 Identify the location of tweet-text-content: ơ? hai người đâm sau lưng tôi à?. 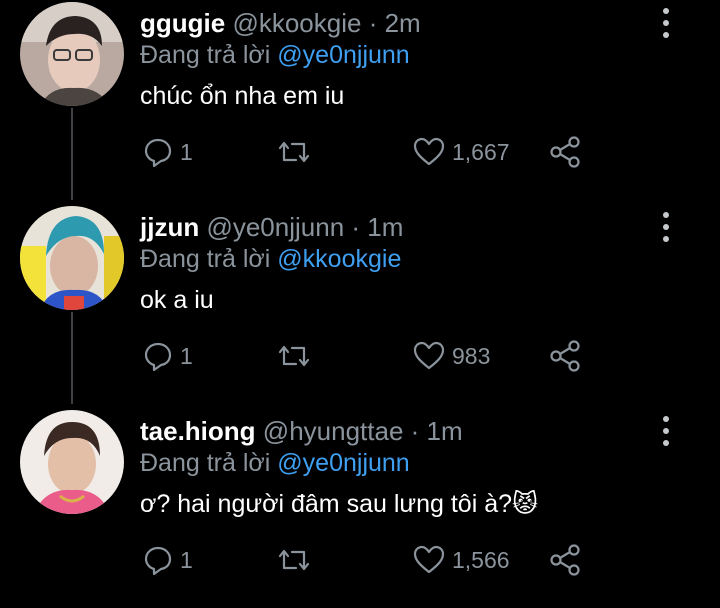
(326, 504).